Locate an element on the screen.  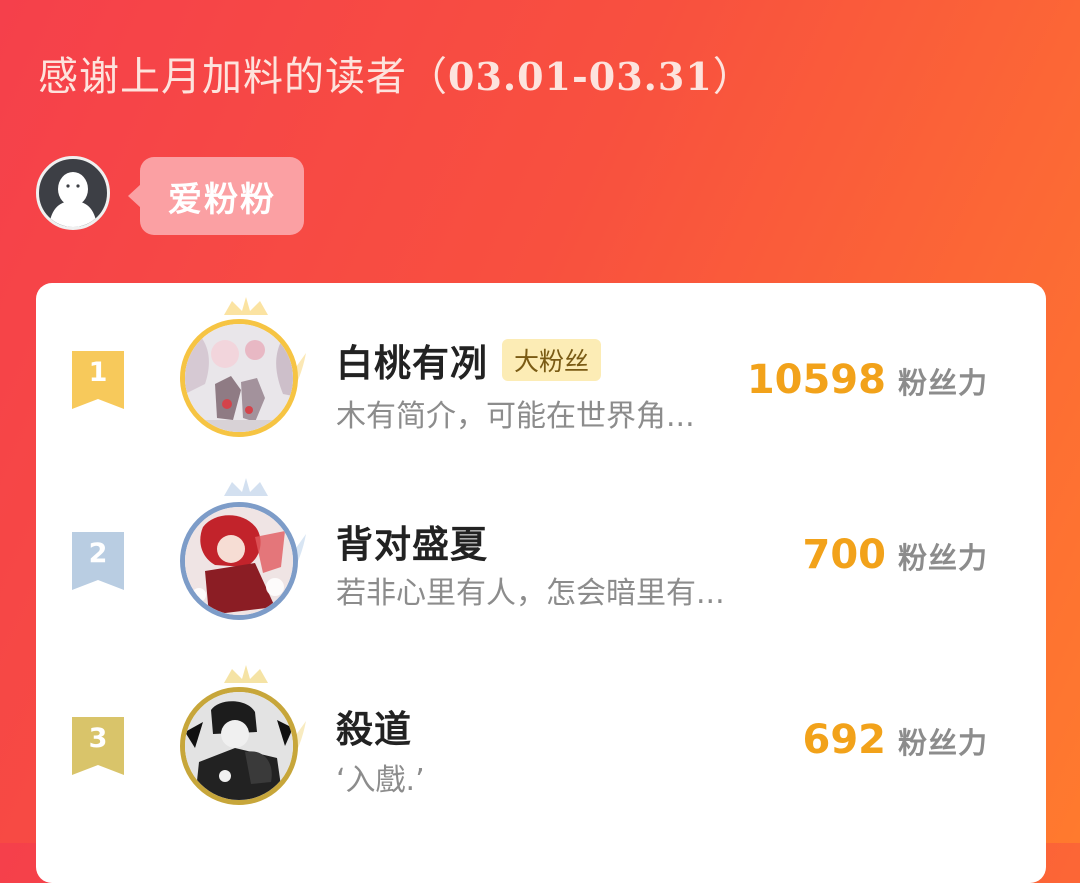
fan-score: 10598 粉丝力 is located at coordinates (867, 380).